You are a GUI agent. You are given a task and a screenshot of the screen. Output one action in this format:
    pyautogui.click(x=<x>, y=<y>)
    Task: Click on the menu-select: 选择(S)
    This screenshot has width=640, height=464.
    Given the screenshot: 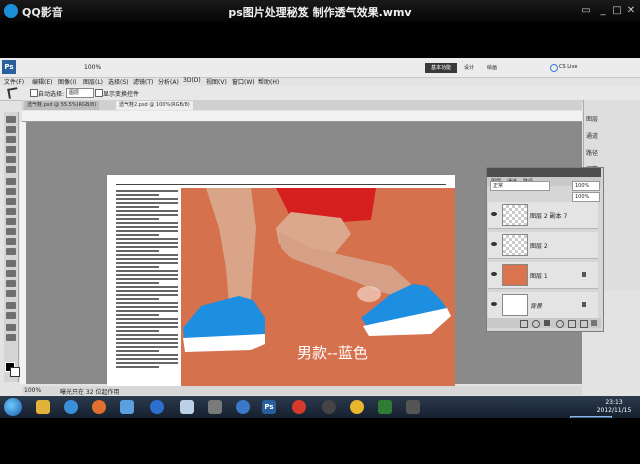 What is the action you would take?
    pyautogui.click(x=118, y=81)
    